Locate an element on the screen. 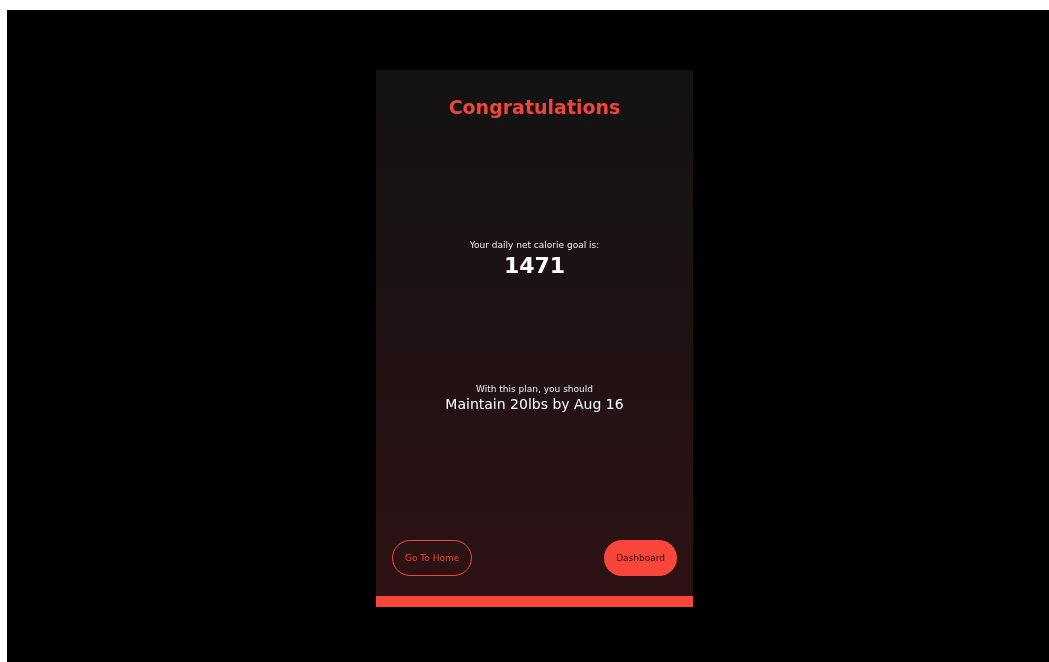 This screenshot has height=662, width=1049. plan-result: Maintain 20lbs by Aug 16 is located at coordinates (534, 404).